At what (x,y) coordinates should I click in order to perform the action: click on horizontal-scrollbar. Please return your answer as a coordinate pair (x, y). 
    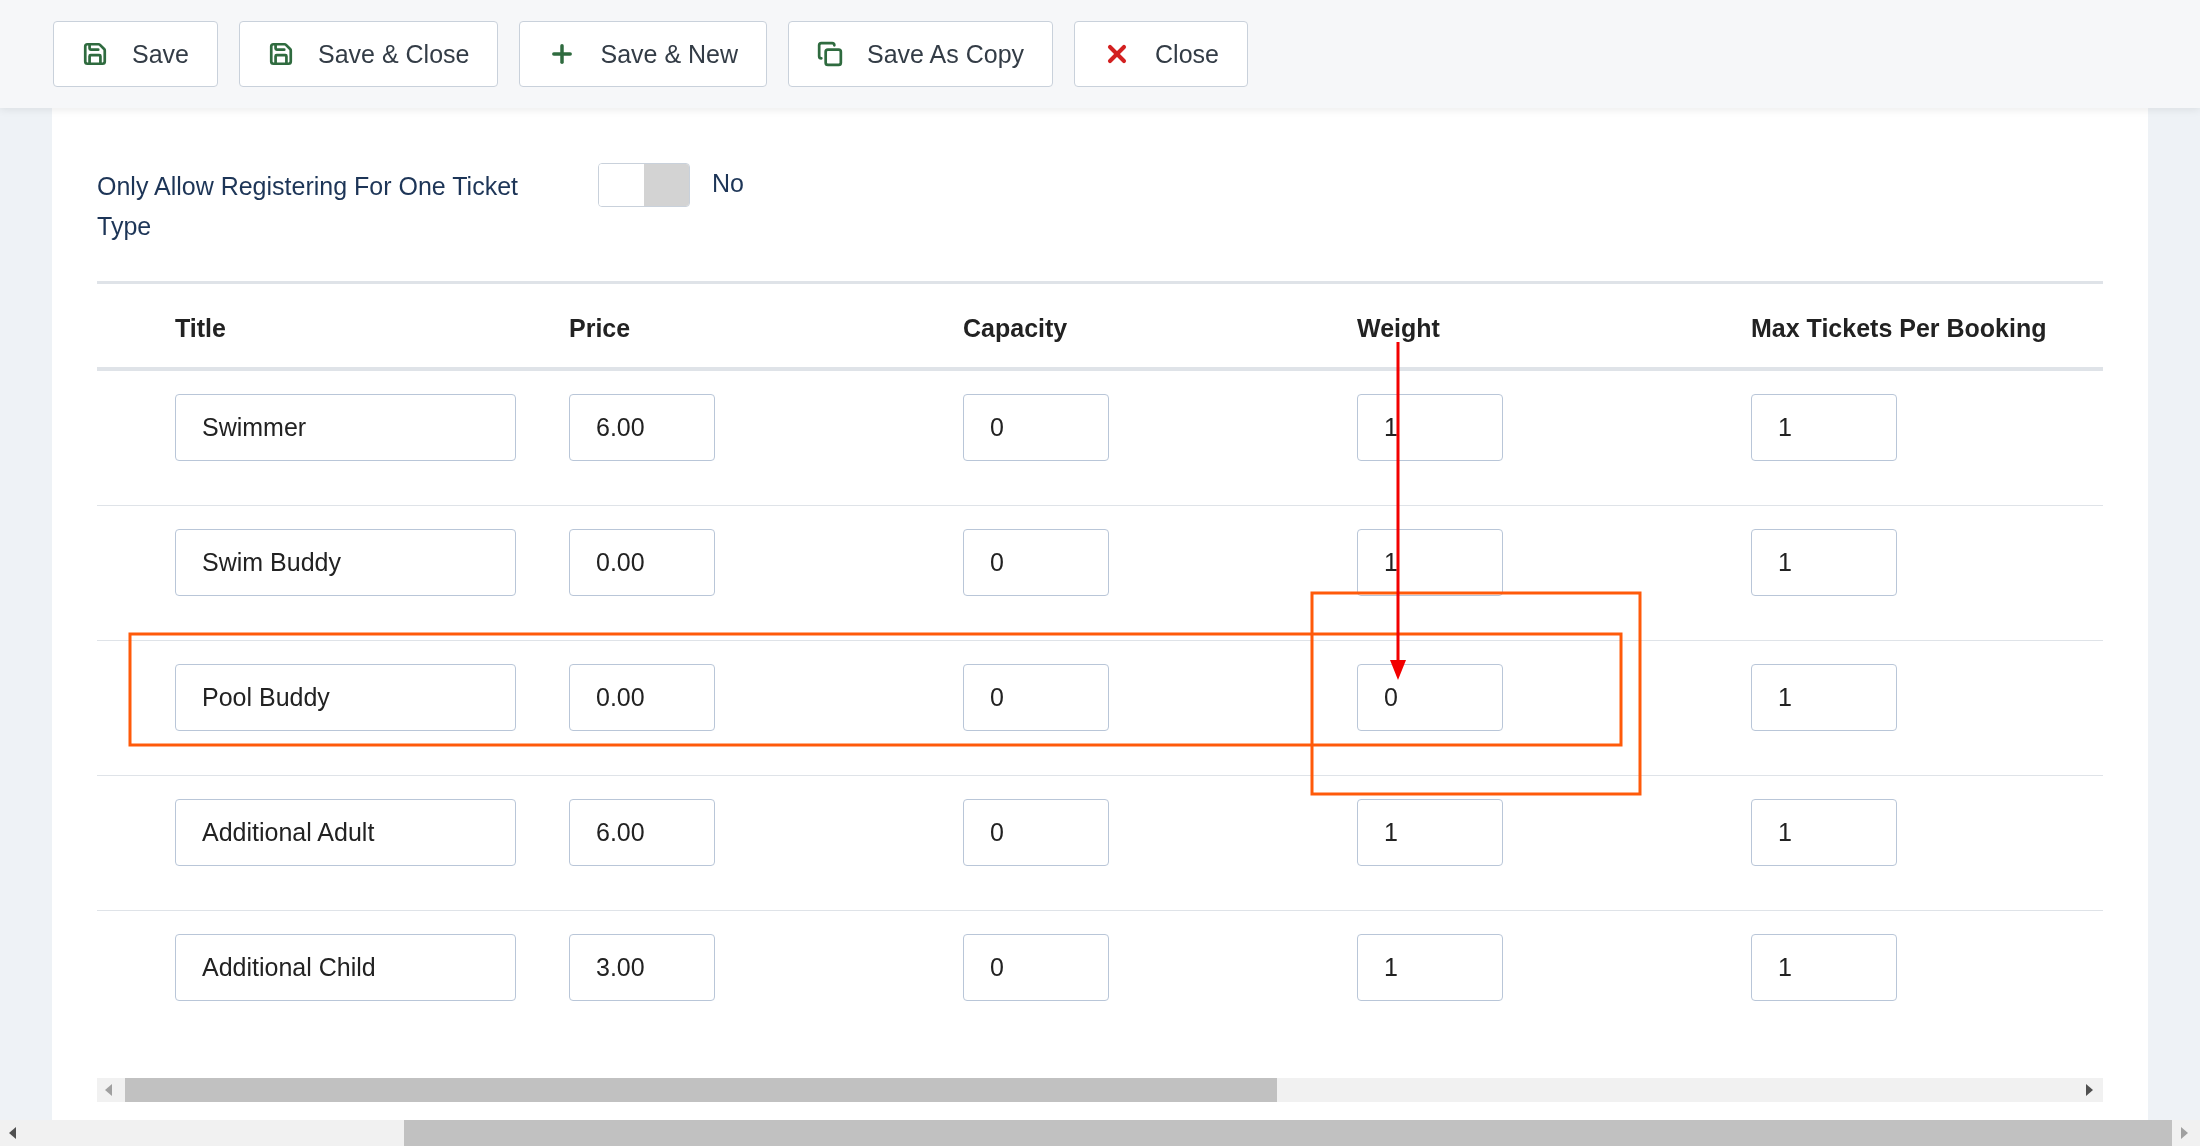
    Looking at the image, I should click on (1100, 1090).